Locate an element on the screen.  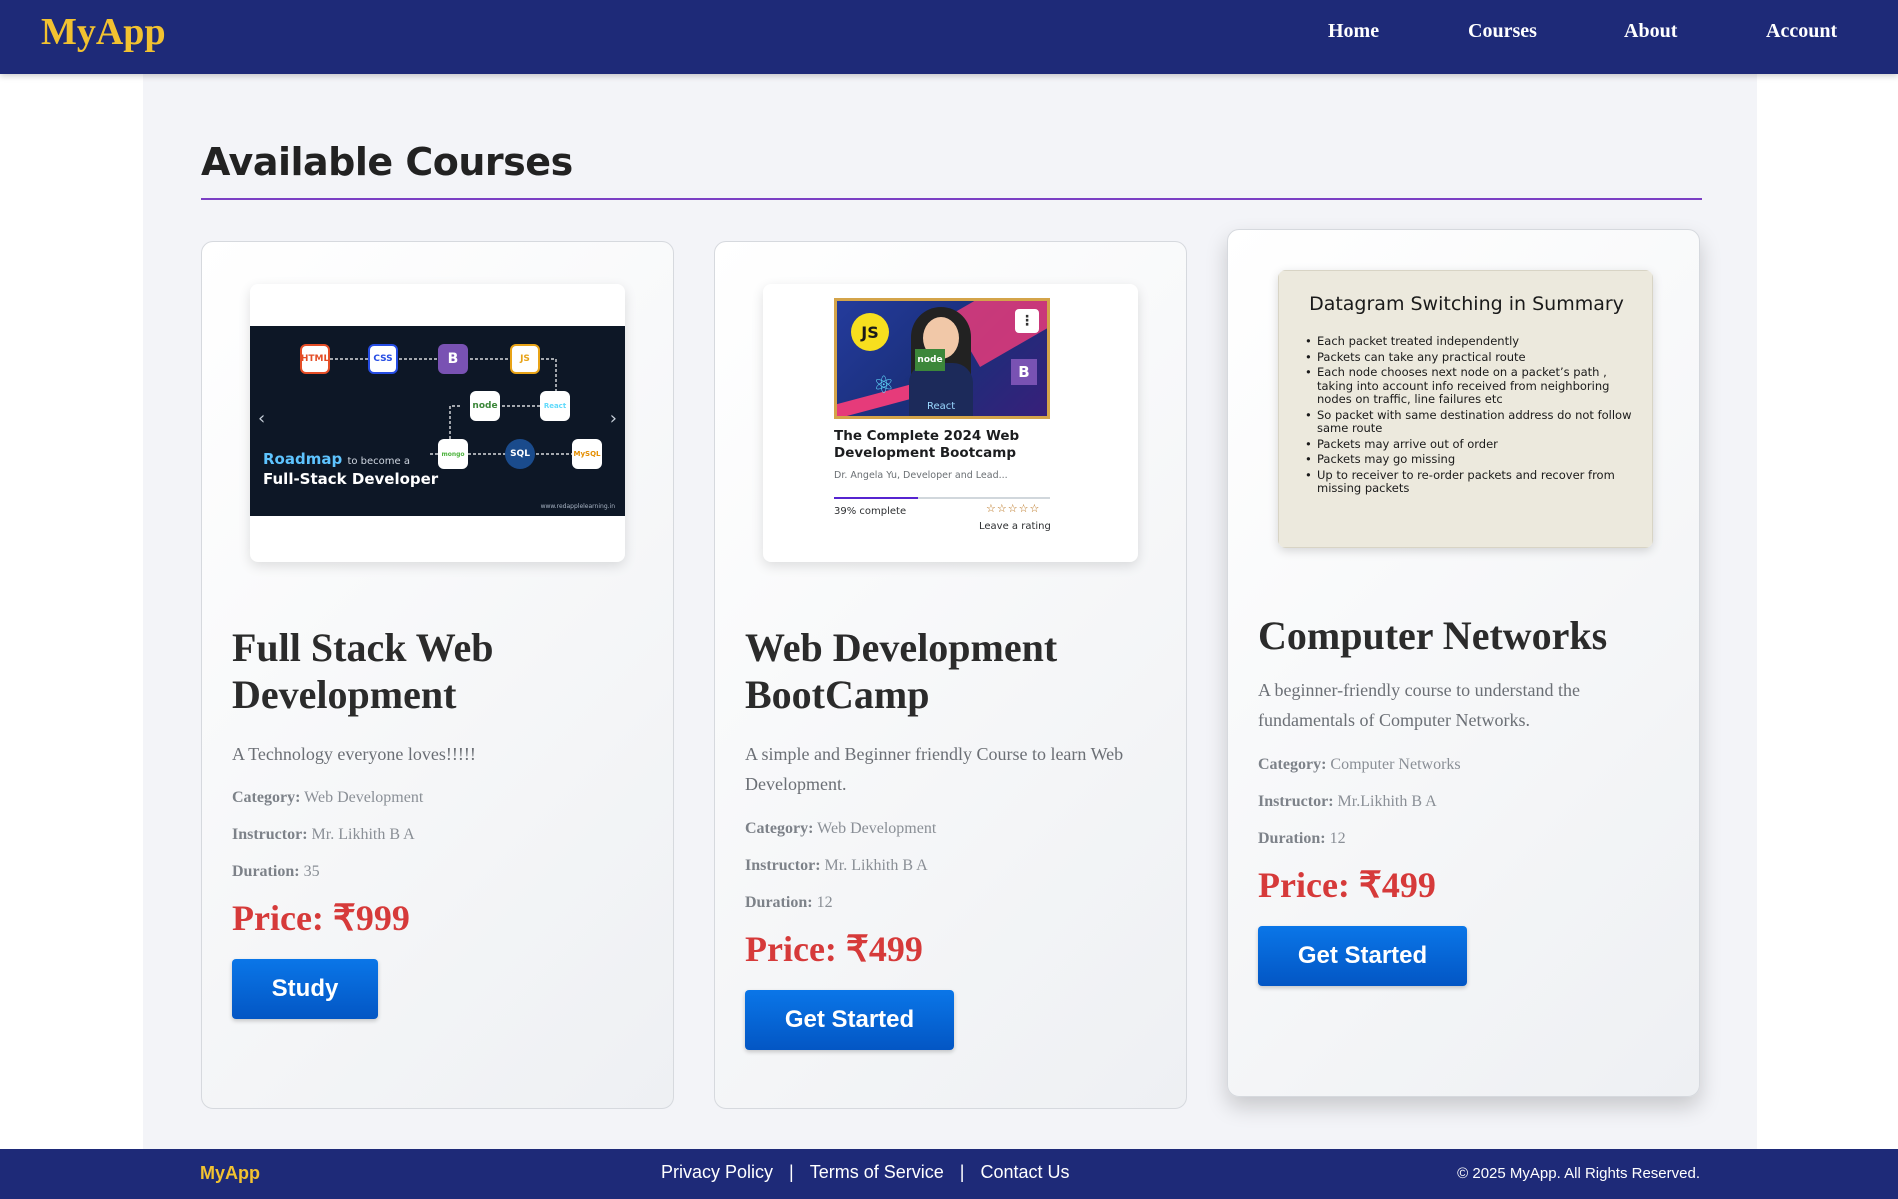
course-title: Computer Networks is located at coordinates (1433, 635).